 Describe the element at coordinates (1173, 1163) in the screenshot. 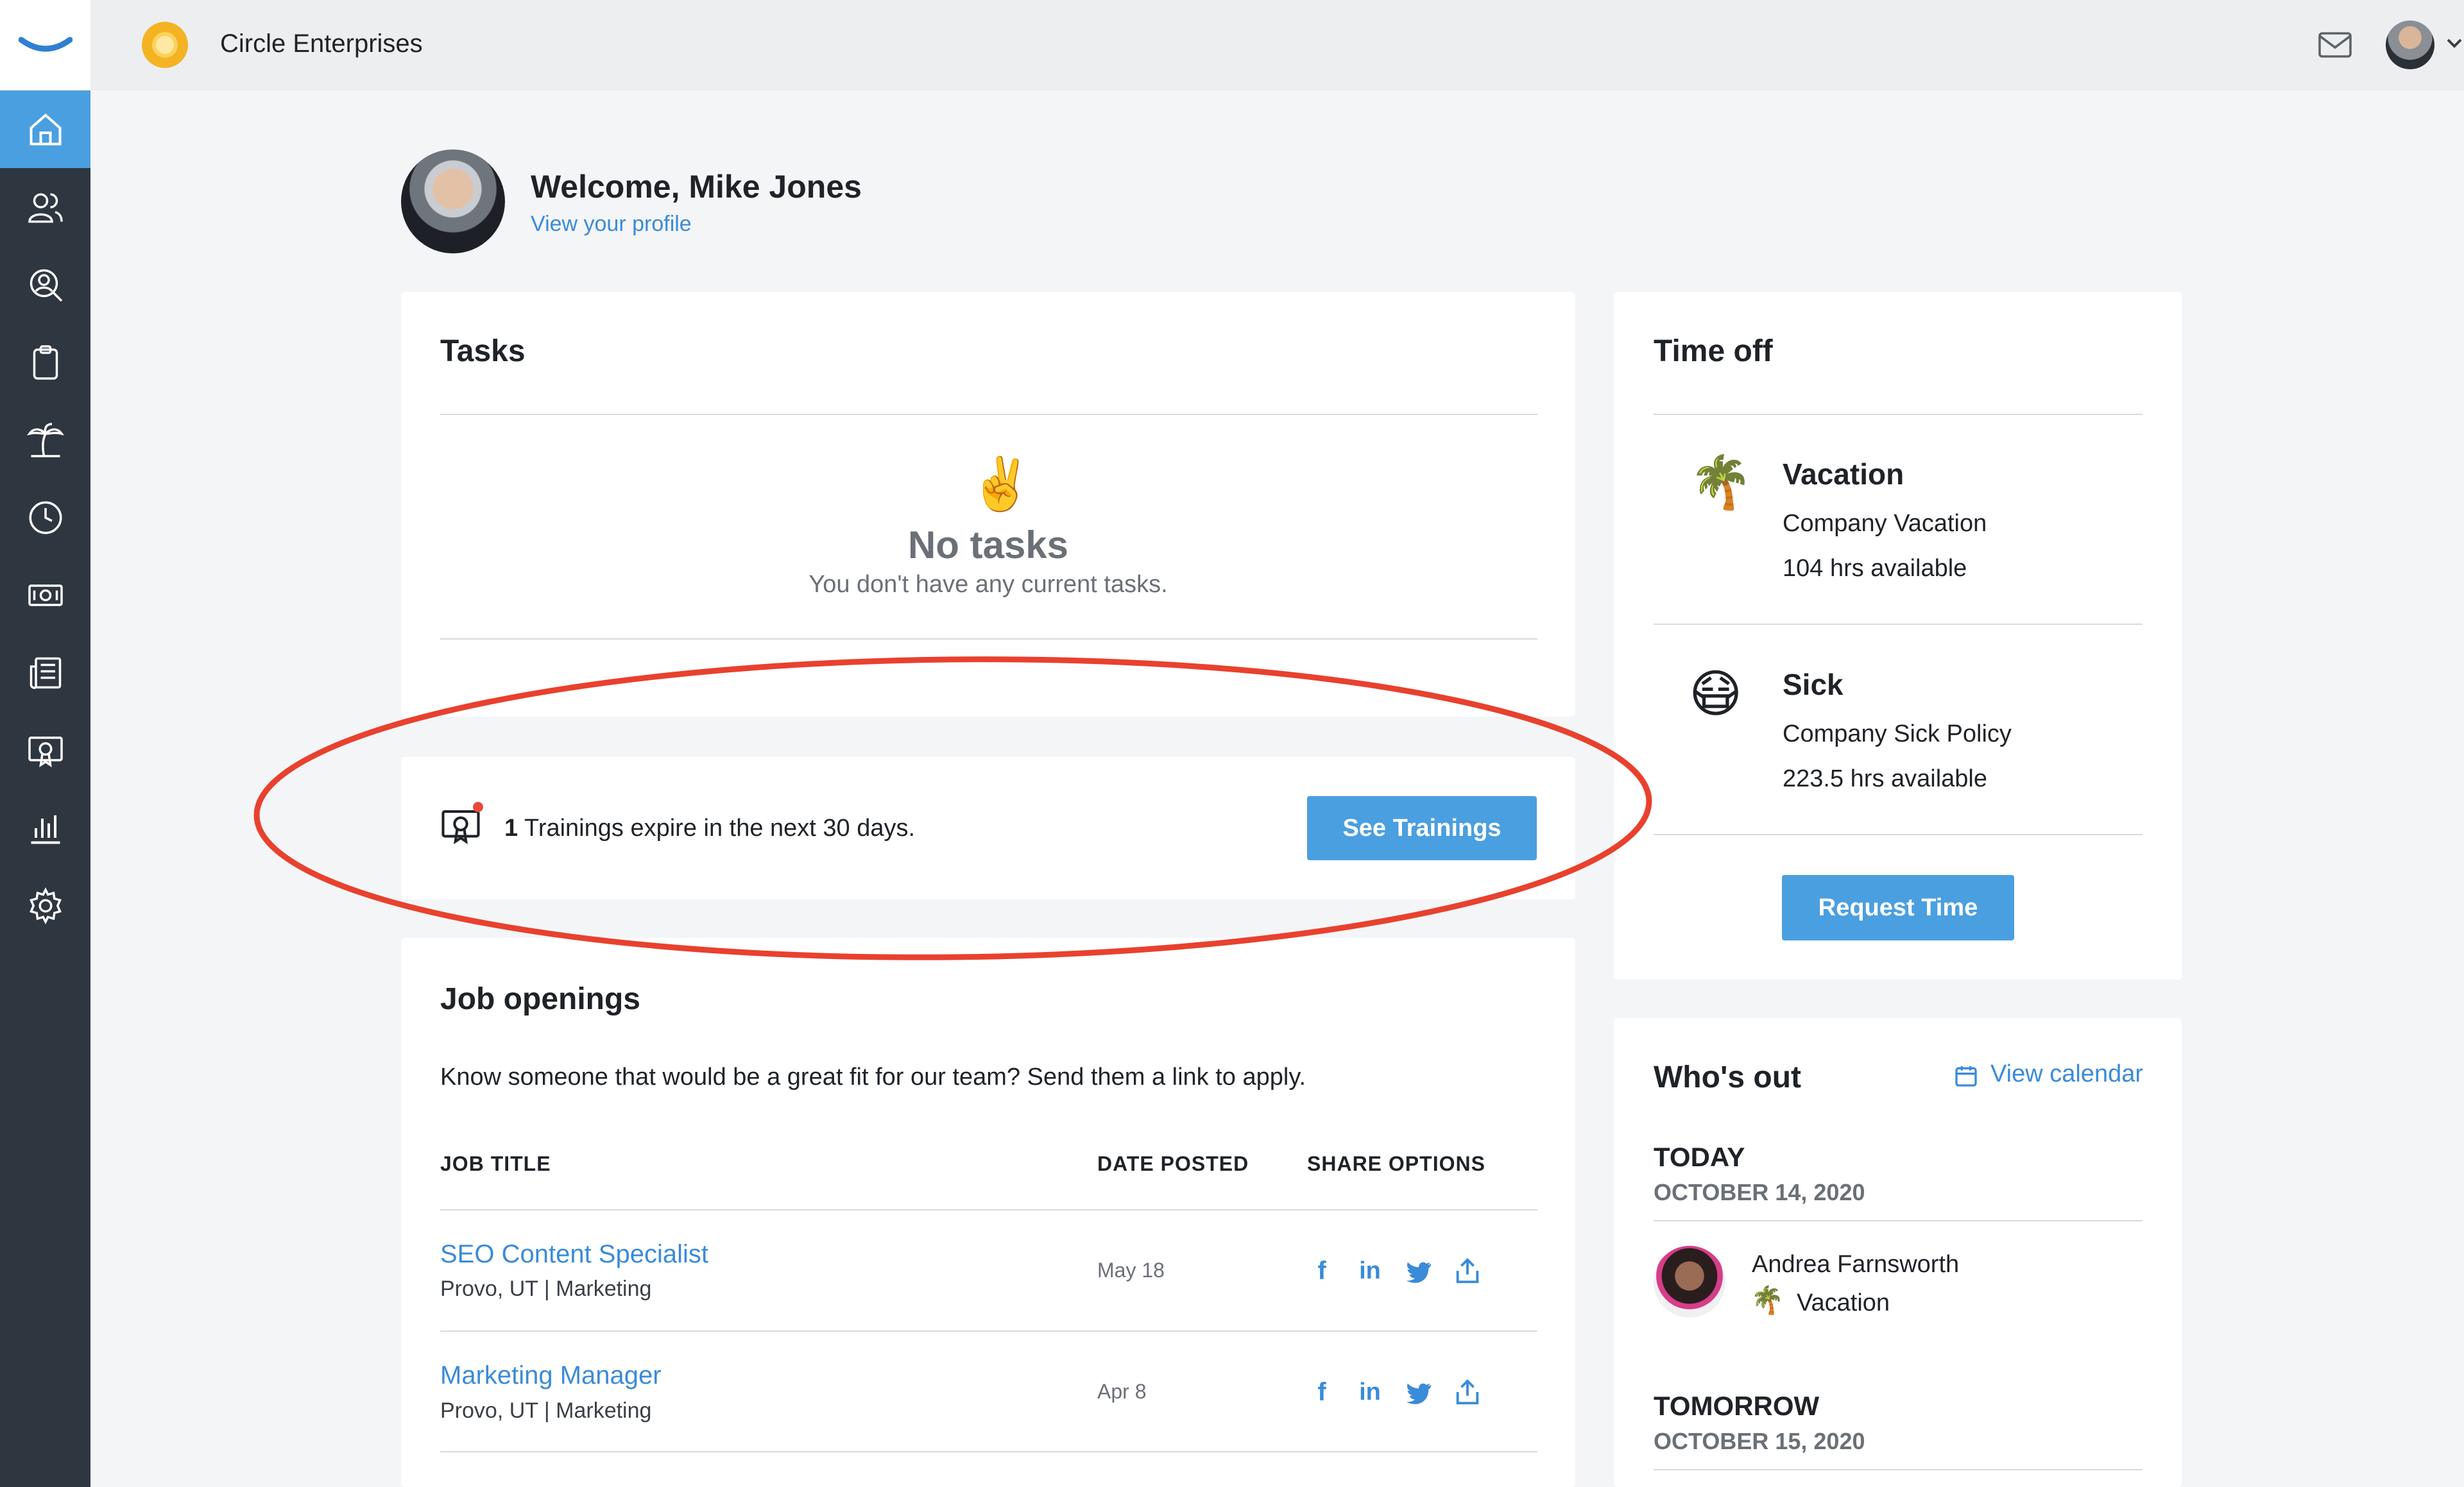

I see `column-header-date-posted: DATE POSTED` at that location.